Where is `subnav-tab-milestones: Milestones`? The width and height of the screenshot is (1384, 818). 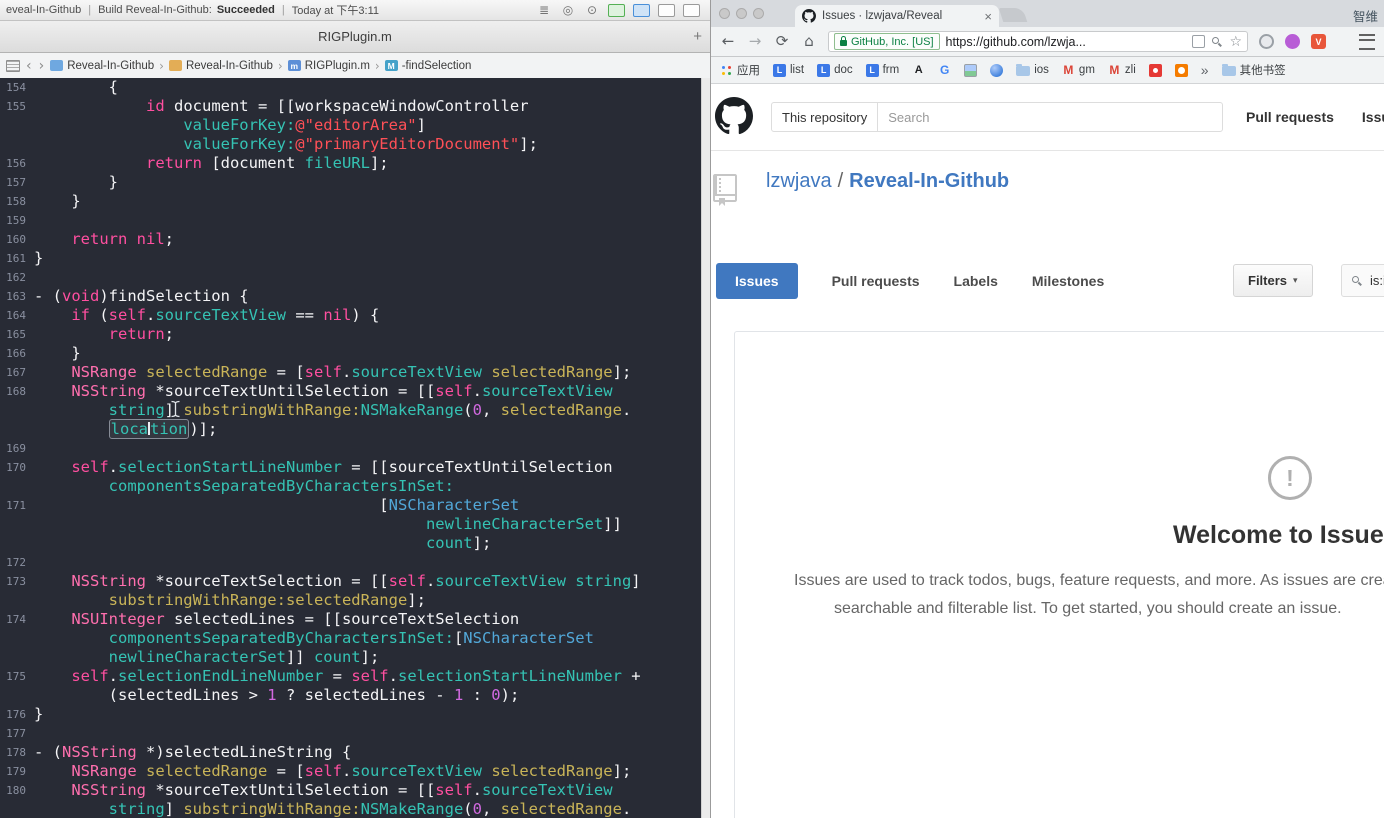 subnav-tab-milestones: Milestones is located at coordinates (1068, 281).